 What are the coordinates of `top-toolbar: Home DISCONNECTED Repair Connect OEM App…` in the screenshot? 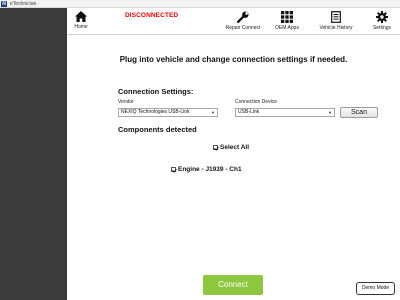 It's located at (233, 21).